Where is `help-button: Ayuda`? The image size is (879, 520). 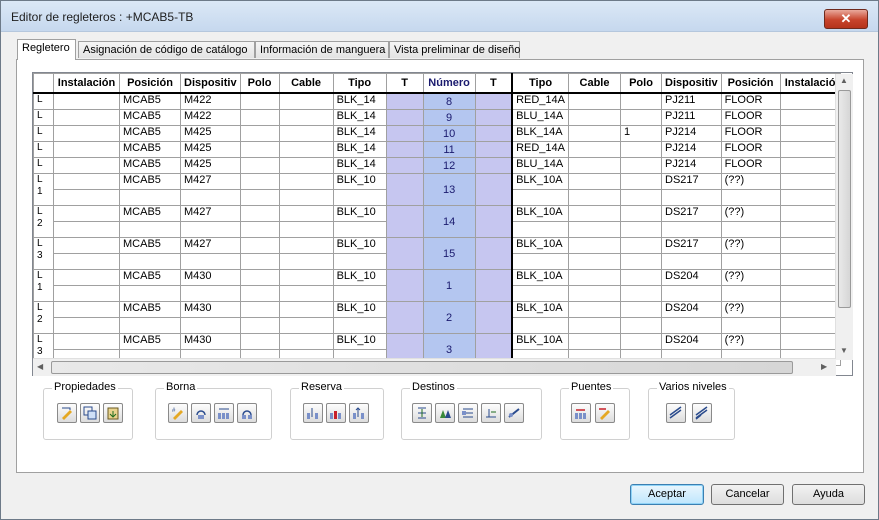 help-button: Ayuda is located at coordinates (828, 494).